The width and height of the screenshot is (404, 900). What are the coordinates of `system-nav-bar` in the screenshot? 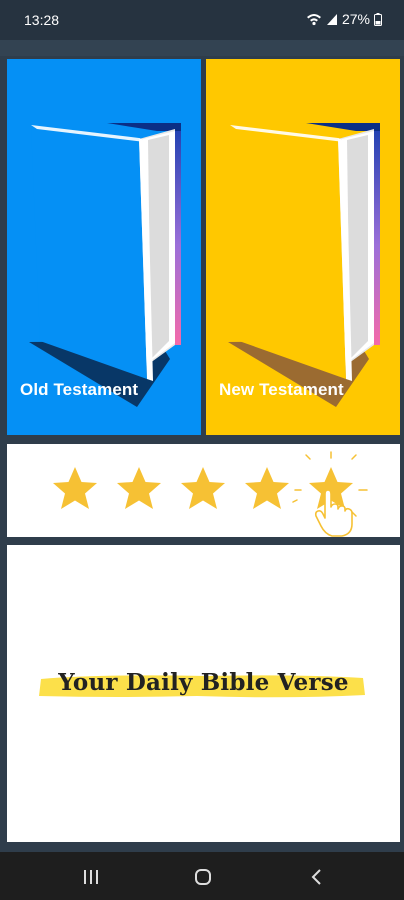 It's located at (202, 876).